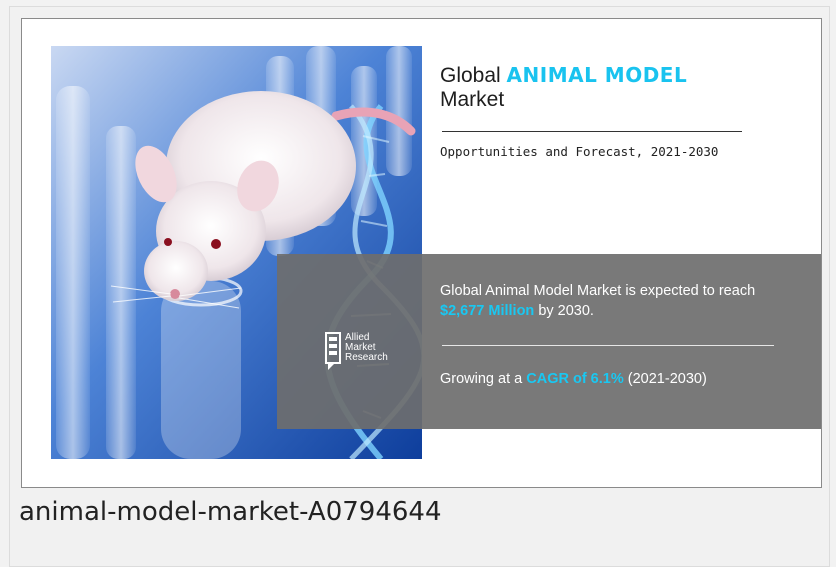  Describe the element at coordinates (487, 311) in the screenshot. I see `market-value: $2,677 Million` at that location.